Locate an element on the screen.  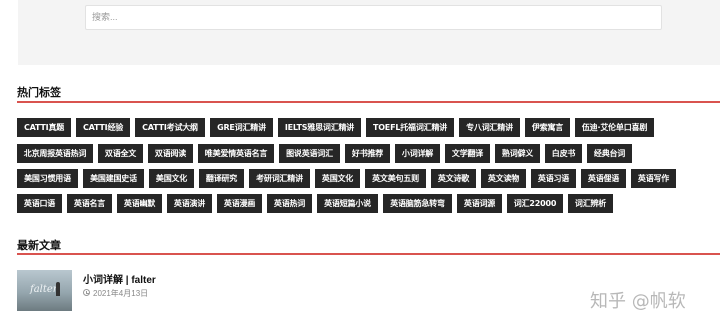
tag-button: GRE词汇精讲 is located at coordinates (241, 127).